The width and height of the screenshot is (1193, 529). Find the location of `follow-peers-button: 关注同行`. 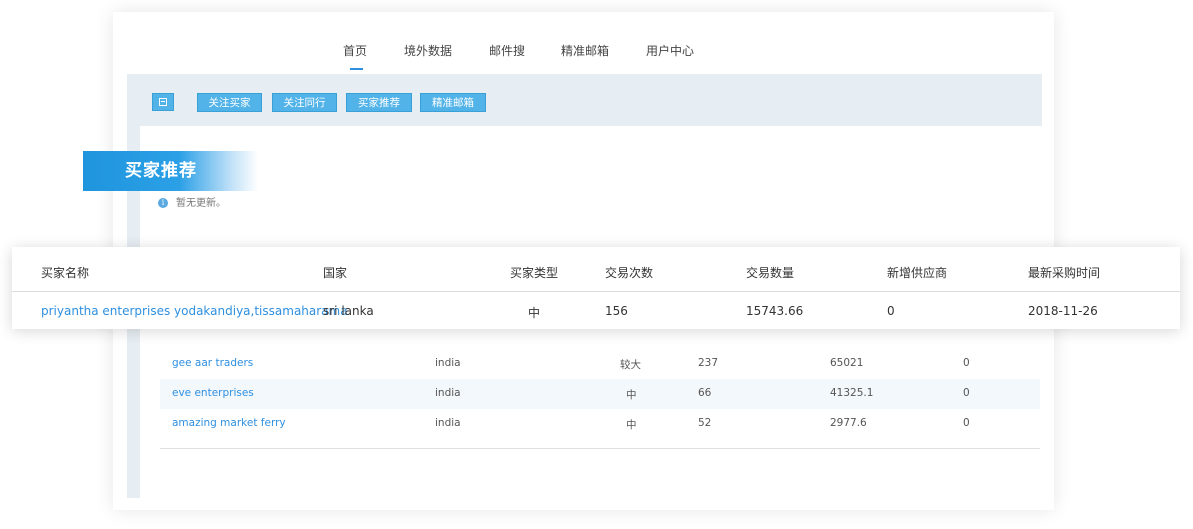

follow-peers-button: 关注同行 is located at coordinates (304, 102).